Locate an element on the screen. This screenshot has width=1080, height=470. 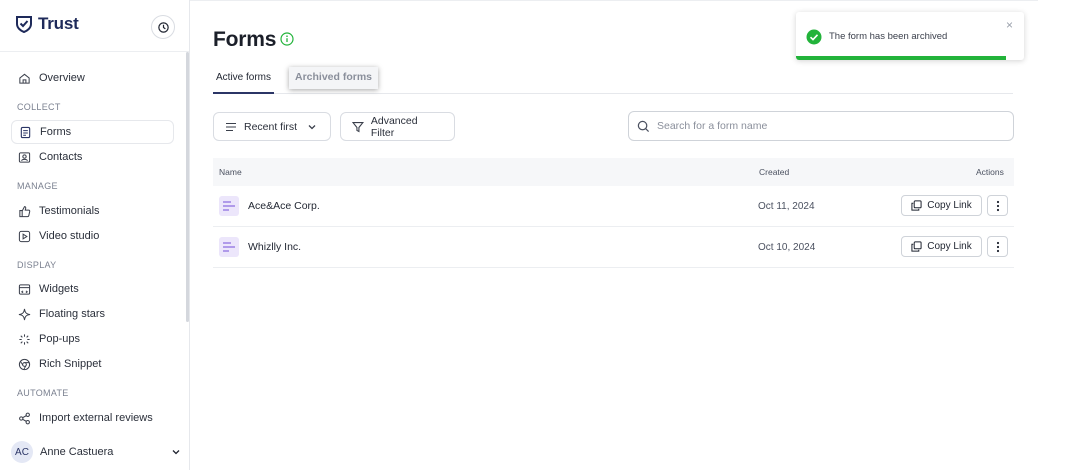
sidebar-item-overview: Overview is located at coordinates (92, 78).